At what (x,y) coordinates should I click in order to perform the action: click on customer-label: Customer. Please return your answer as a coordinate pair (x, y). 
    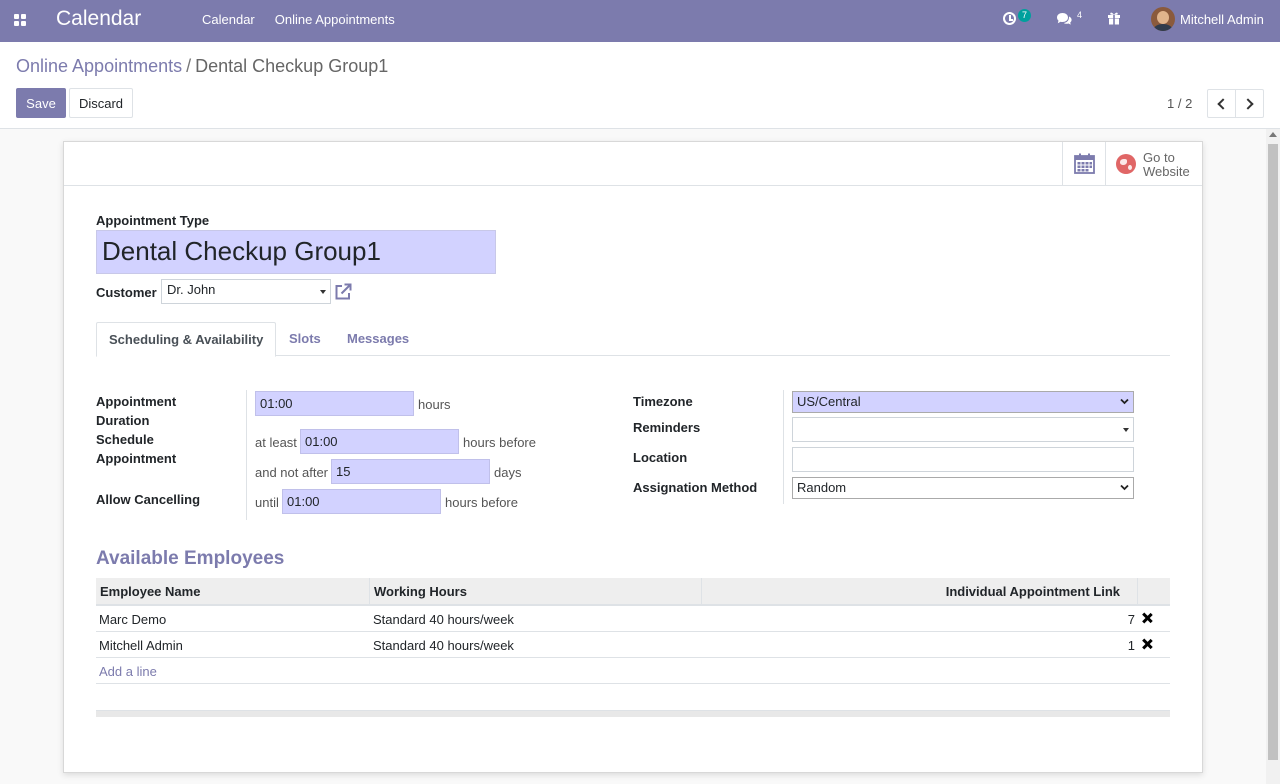
    Looking at the image, I should click on (126, 292).